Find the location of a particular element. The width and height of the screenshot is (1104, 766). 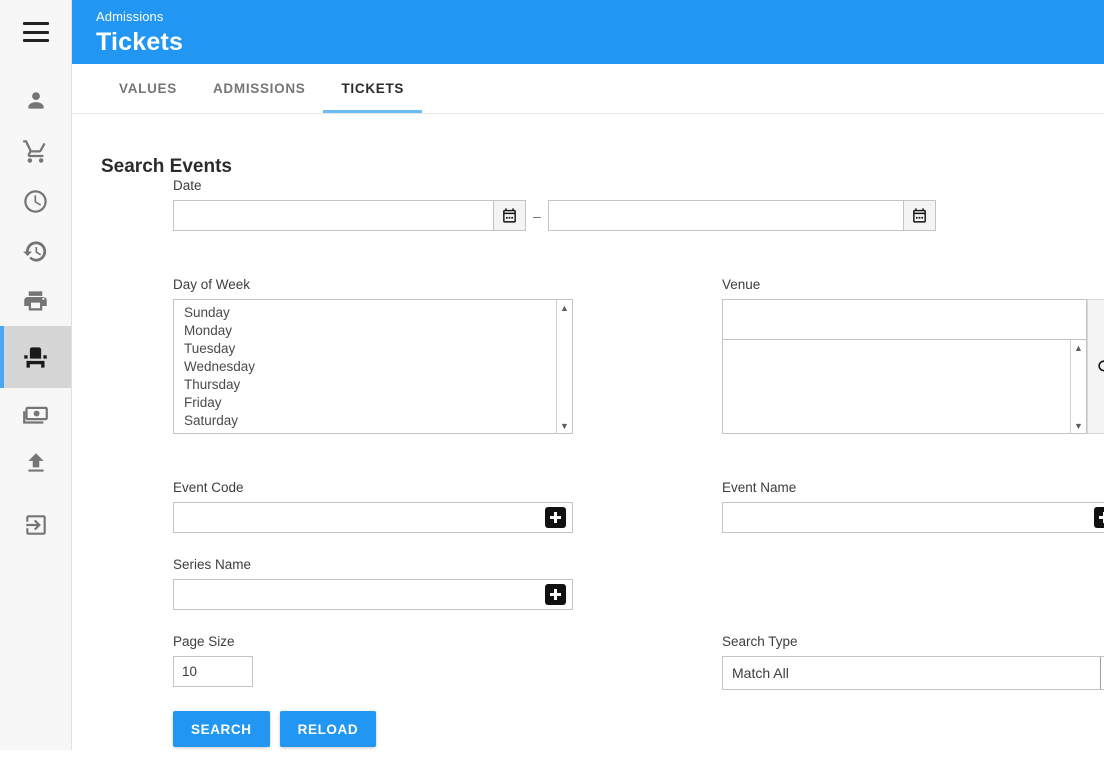

printer-icon is located at coordinates (35, 300).